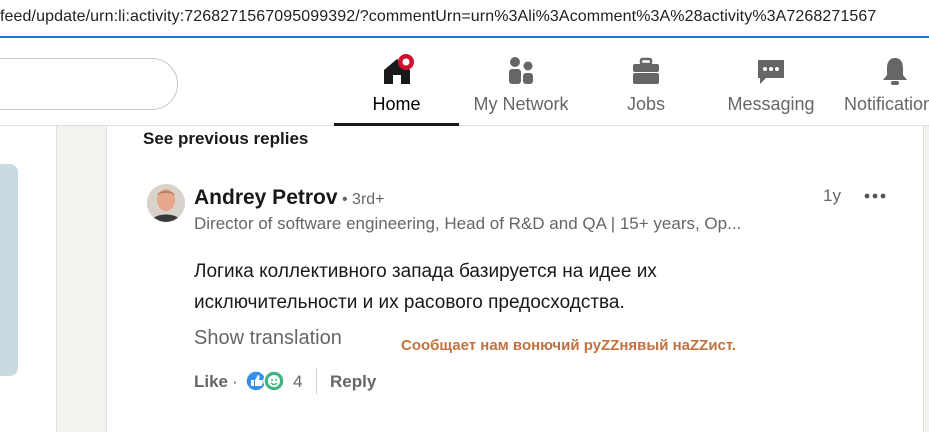 The width and height of the screenshot is (929, 432). I want to click on reactions-icon, so click(266, 381).